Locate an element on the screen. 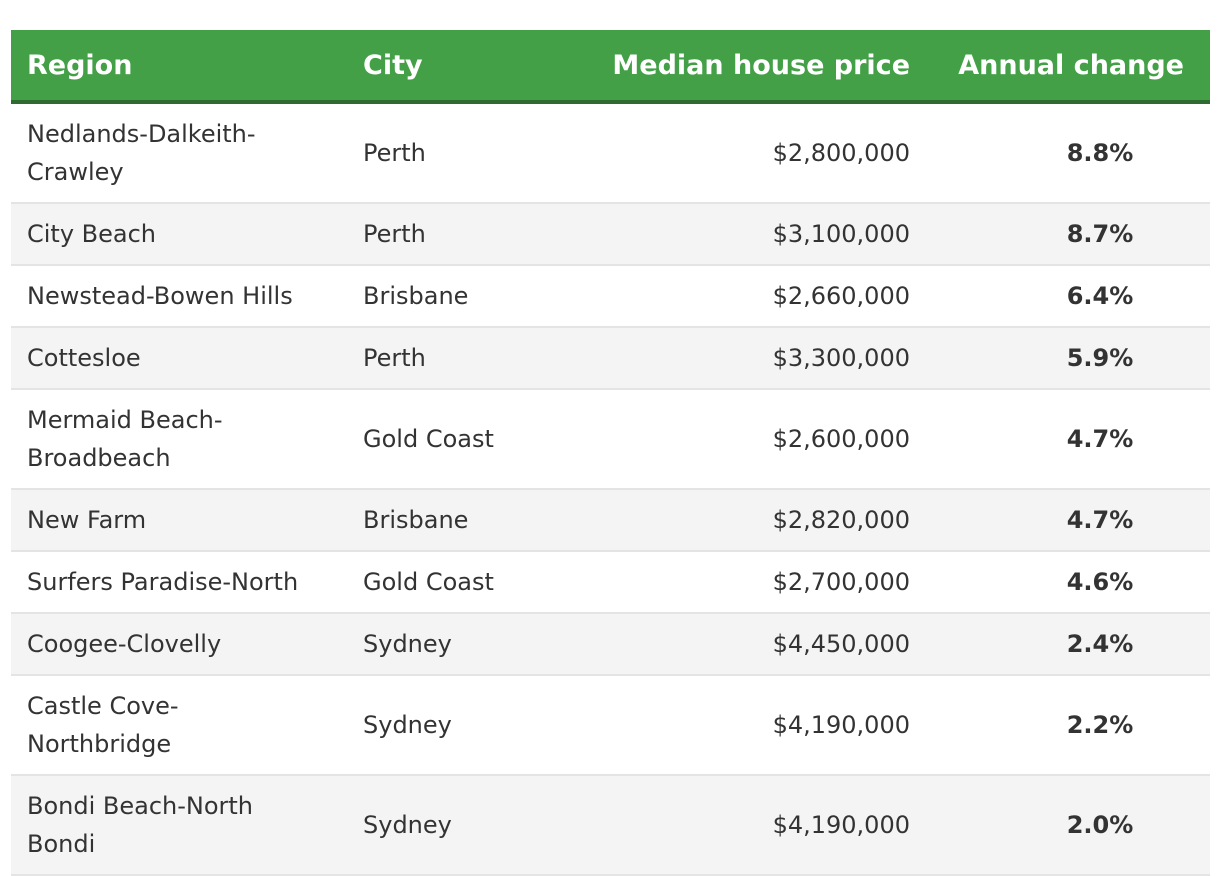 This screenshot has height=876, width=1220. region-cell: Cottesloe is located at coordinates (179, 358).